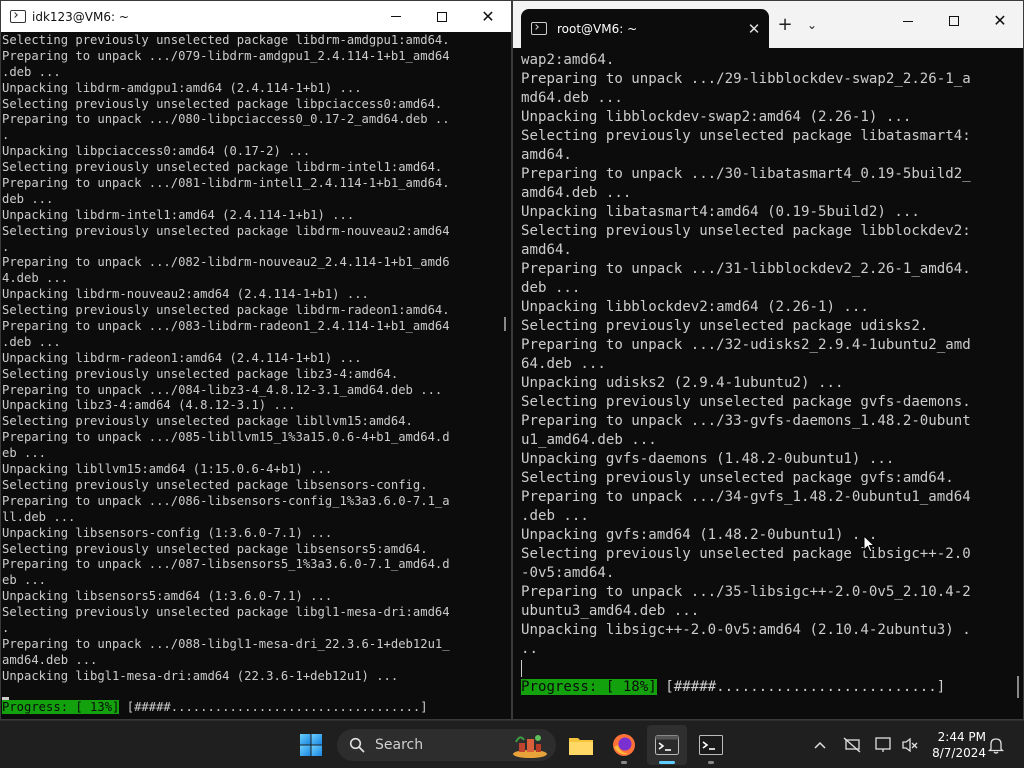  Describe the element at coordinates (18, 16) in the screenshot. I see `console-app-icon` at that location.